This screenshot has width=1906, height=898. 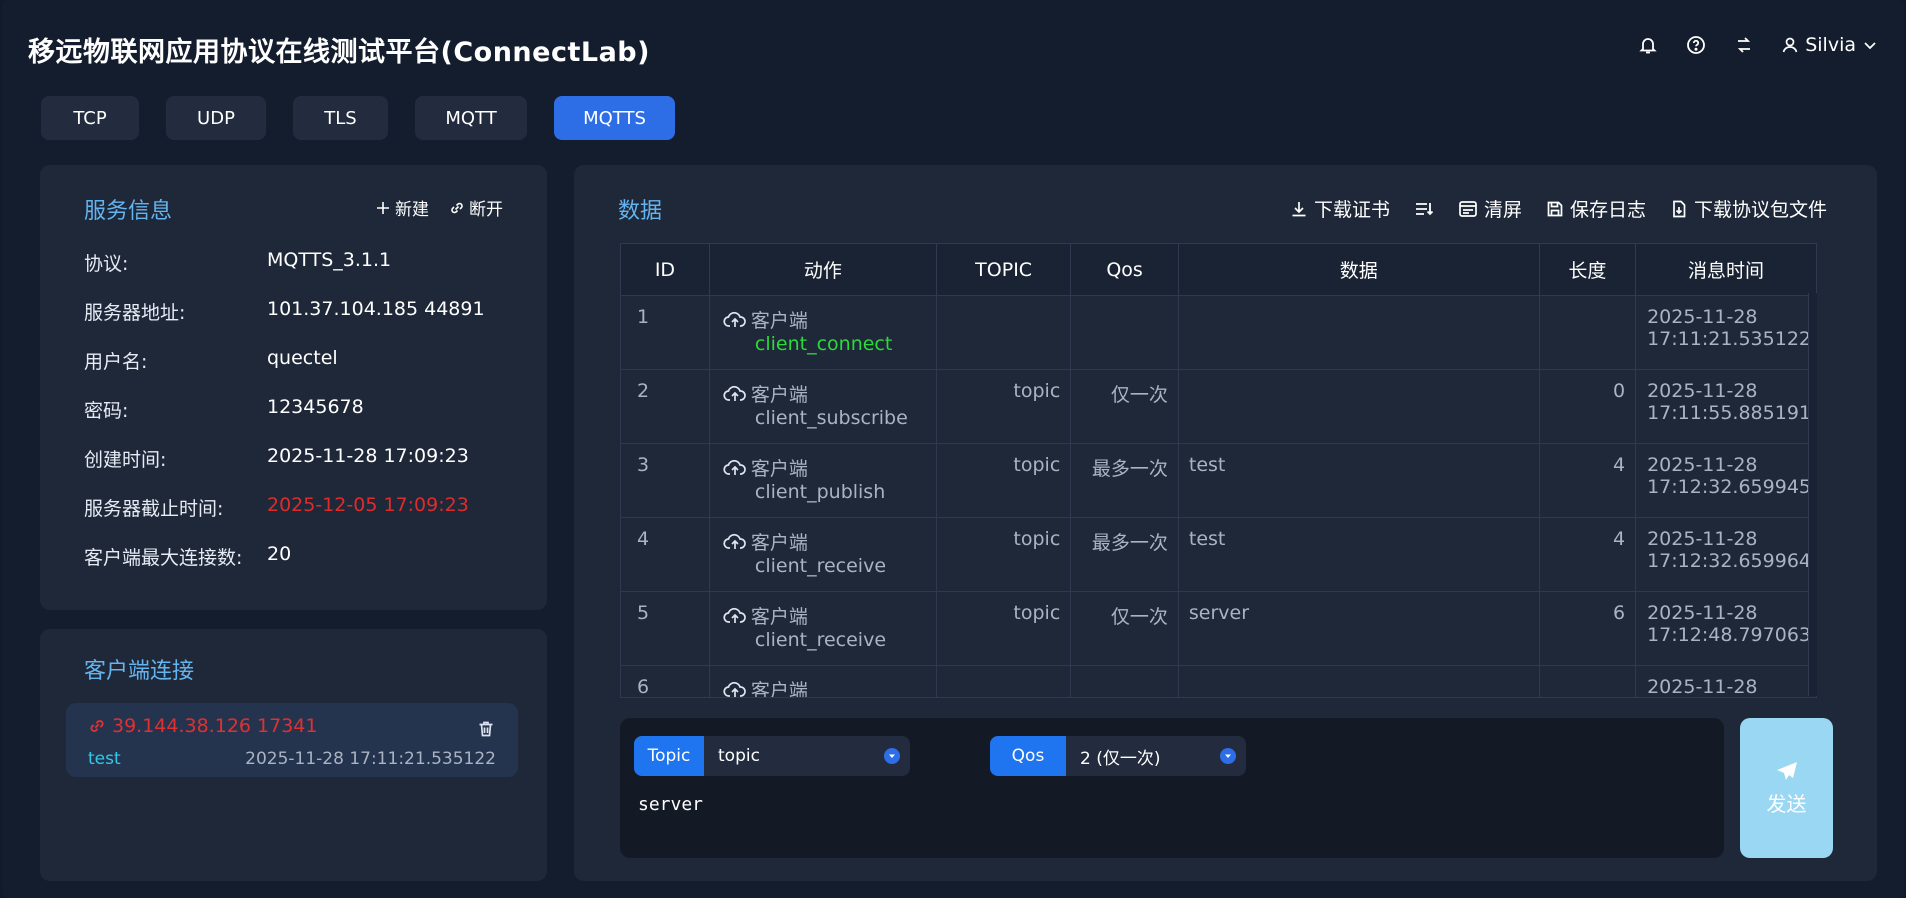 What do you see at coordinates (402, 207) in the screenshot?
I see `new-button: 新建` at bounding box center [402, 207].